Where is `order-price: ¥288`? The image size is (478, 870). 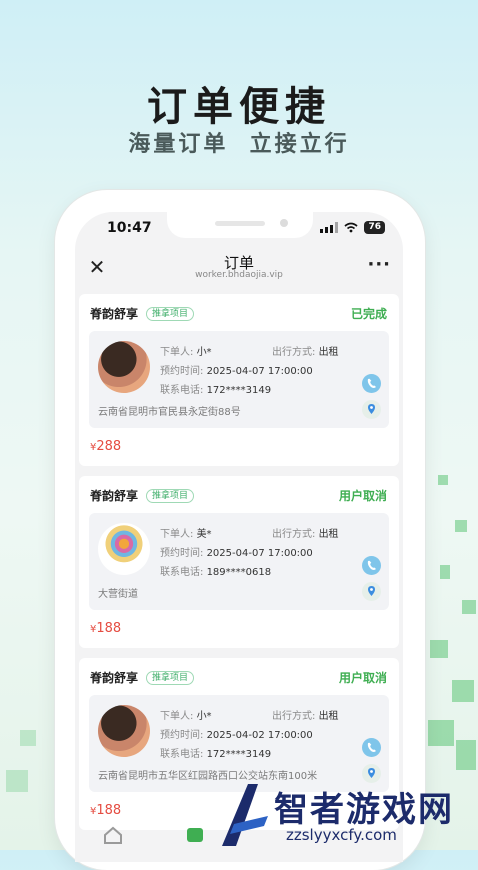
order-price: ¥288 is located at coordinates (106, 446).